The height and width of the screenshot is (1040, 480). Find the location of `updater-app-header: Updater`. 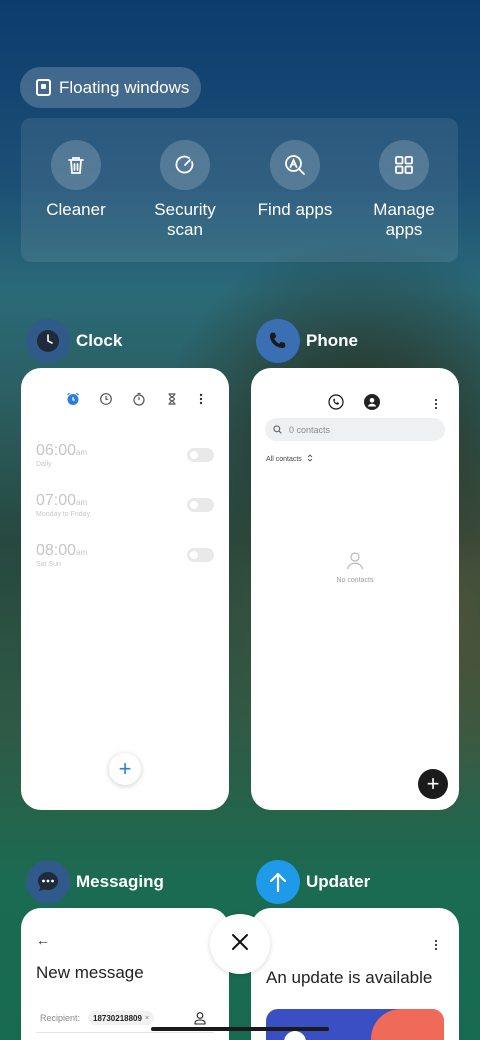

updater-app-header: Updater is located at coordinates (313, 882).